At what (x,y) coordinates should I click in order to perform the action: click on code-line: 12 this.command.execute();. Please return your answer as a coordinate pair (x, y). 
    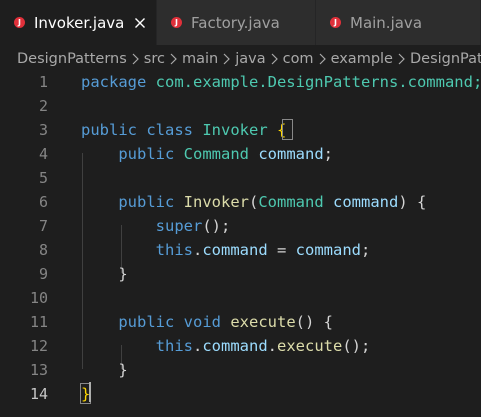
    Looking at the image, I should click on (240, 346).